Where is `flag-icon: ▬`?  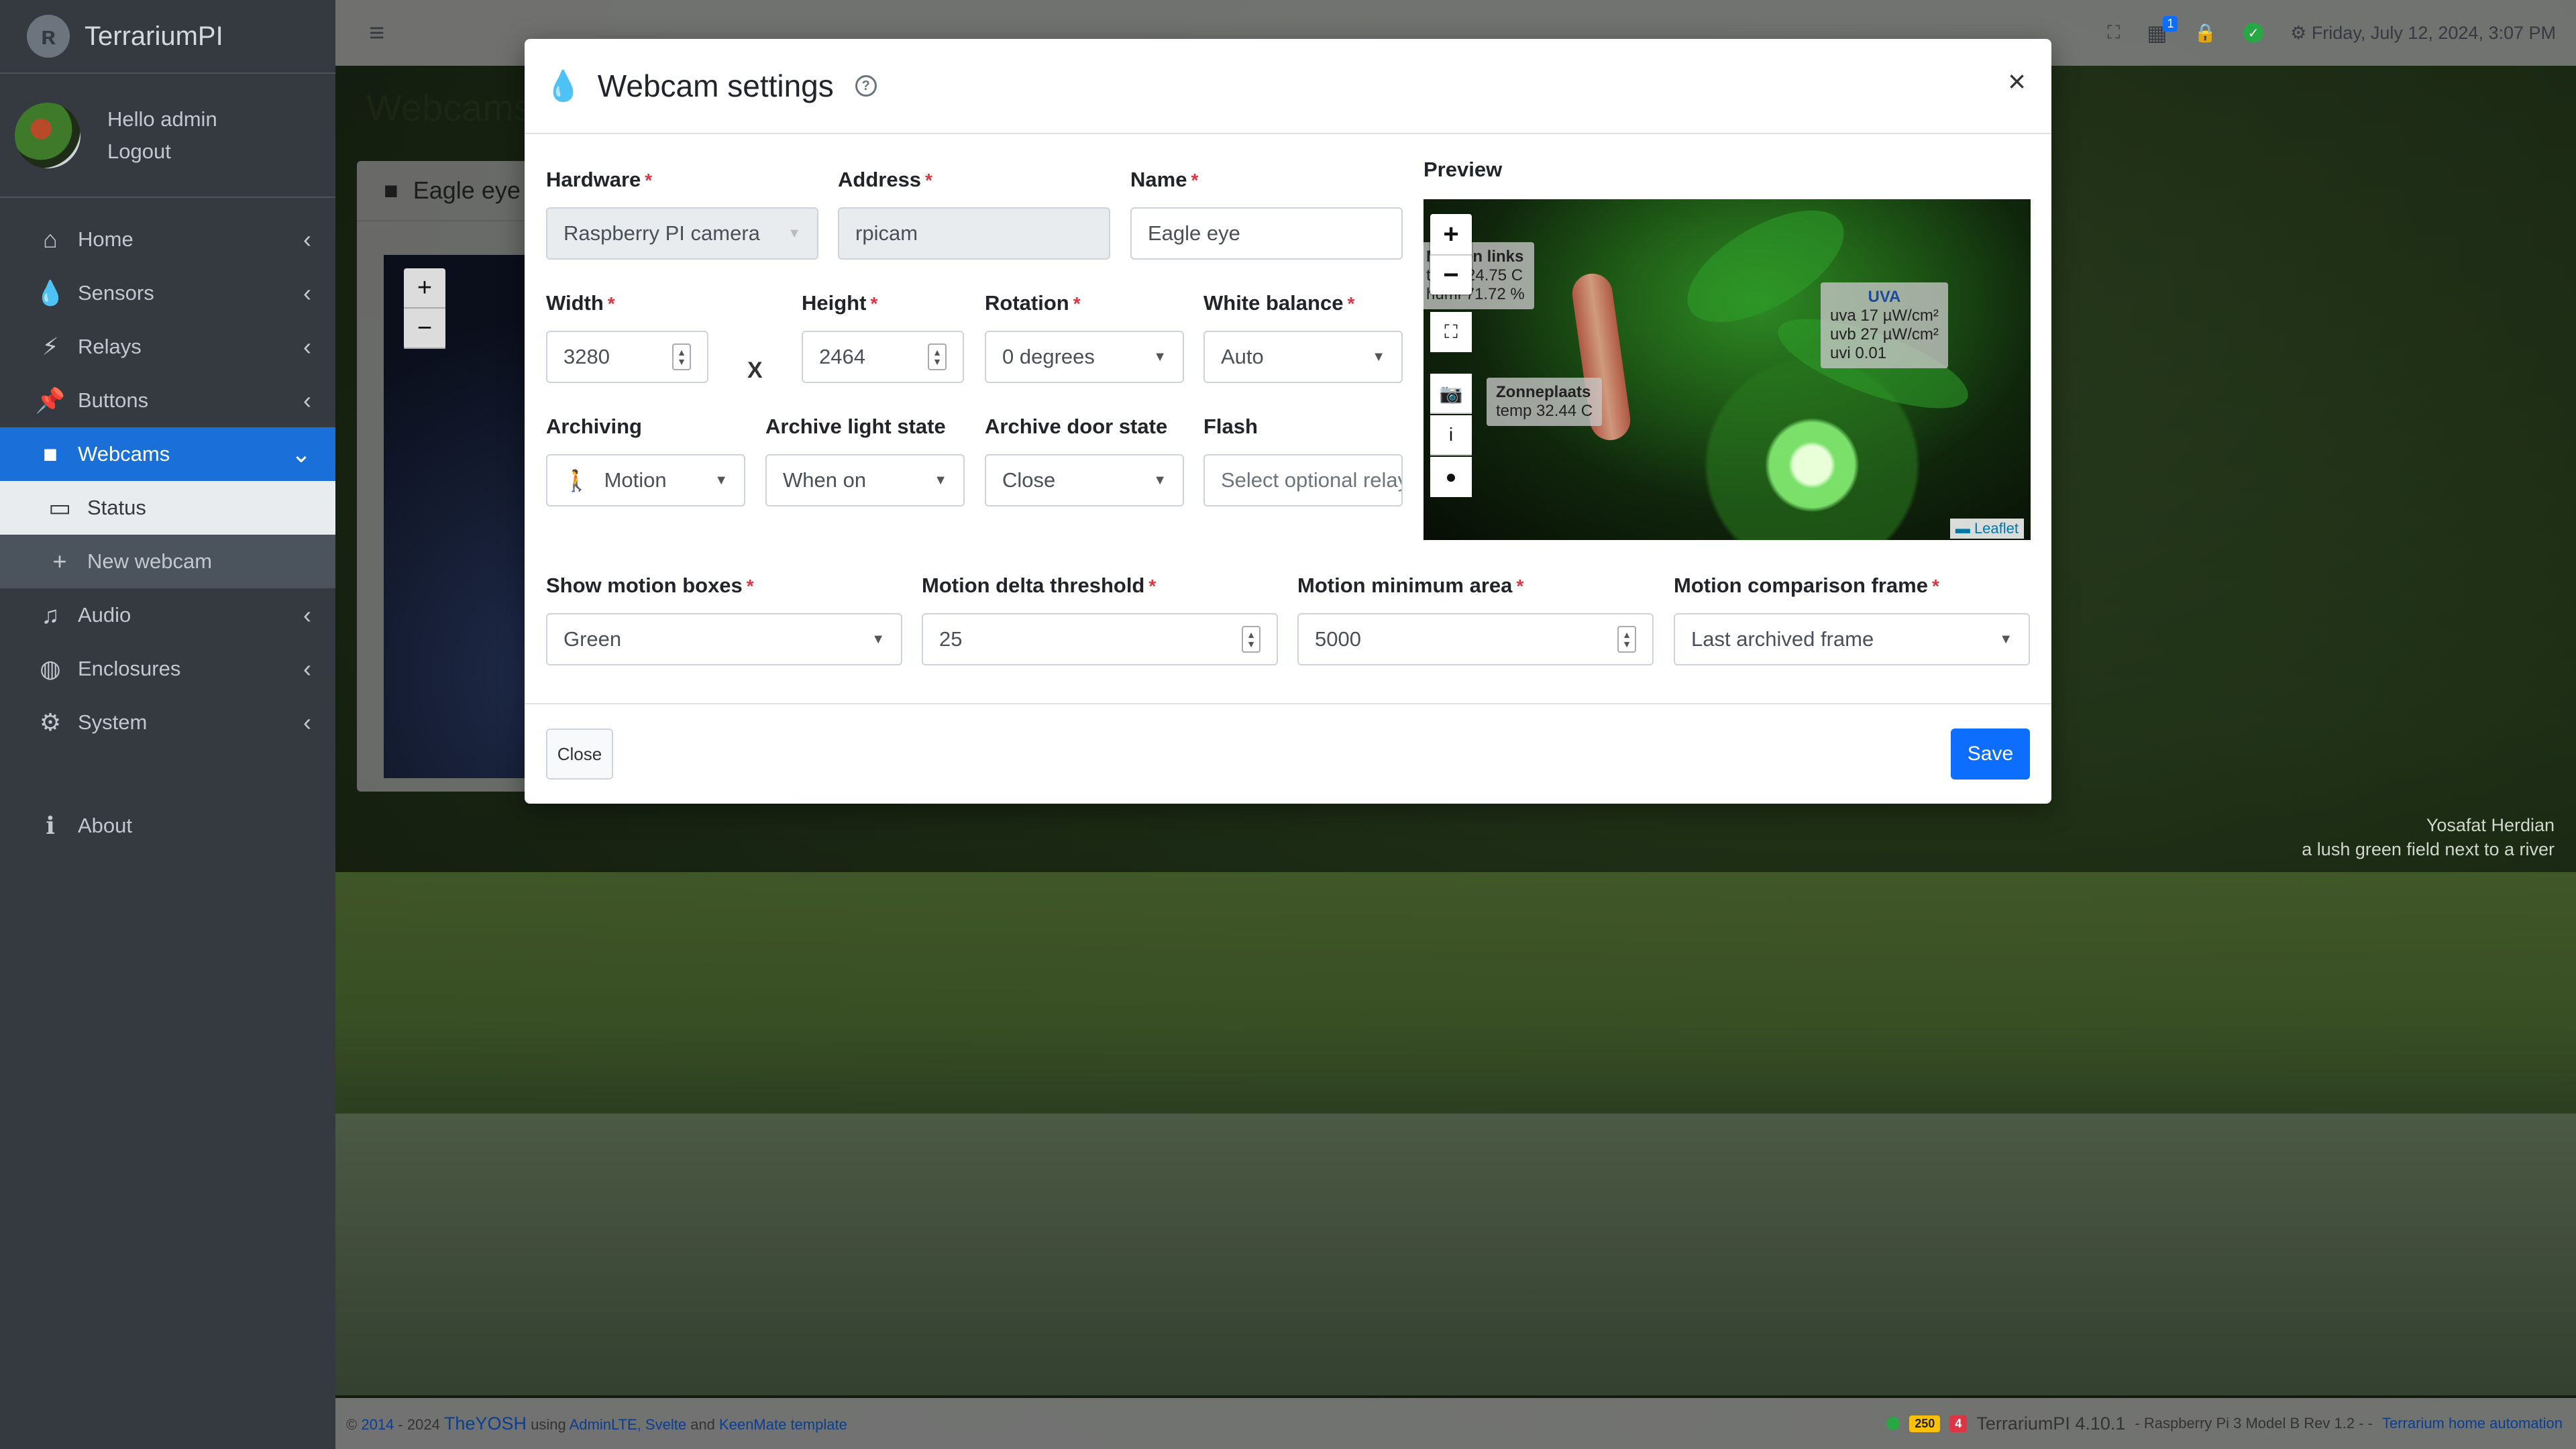
flag-icon: ▬ is located at coordinates (1962, 528).